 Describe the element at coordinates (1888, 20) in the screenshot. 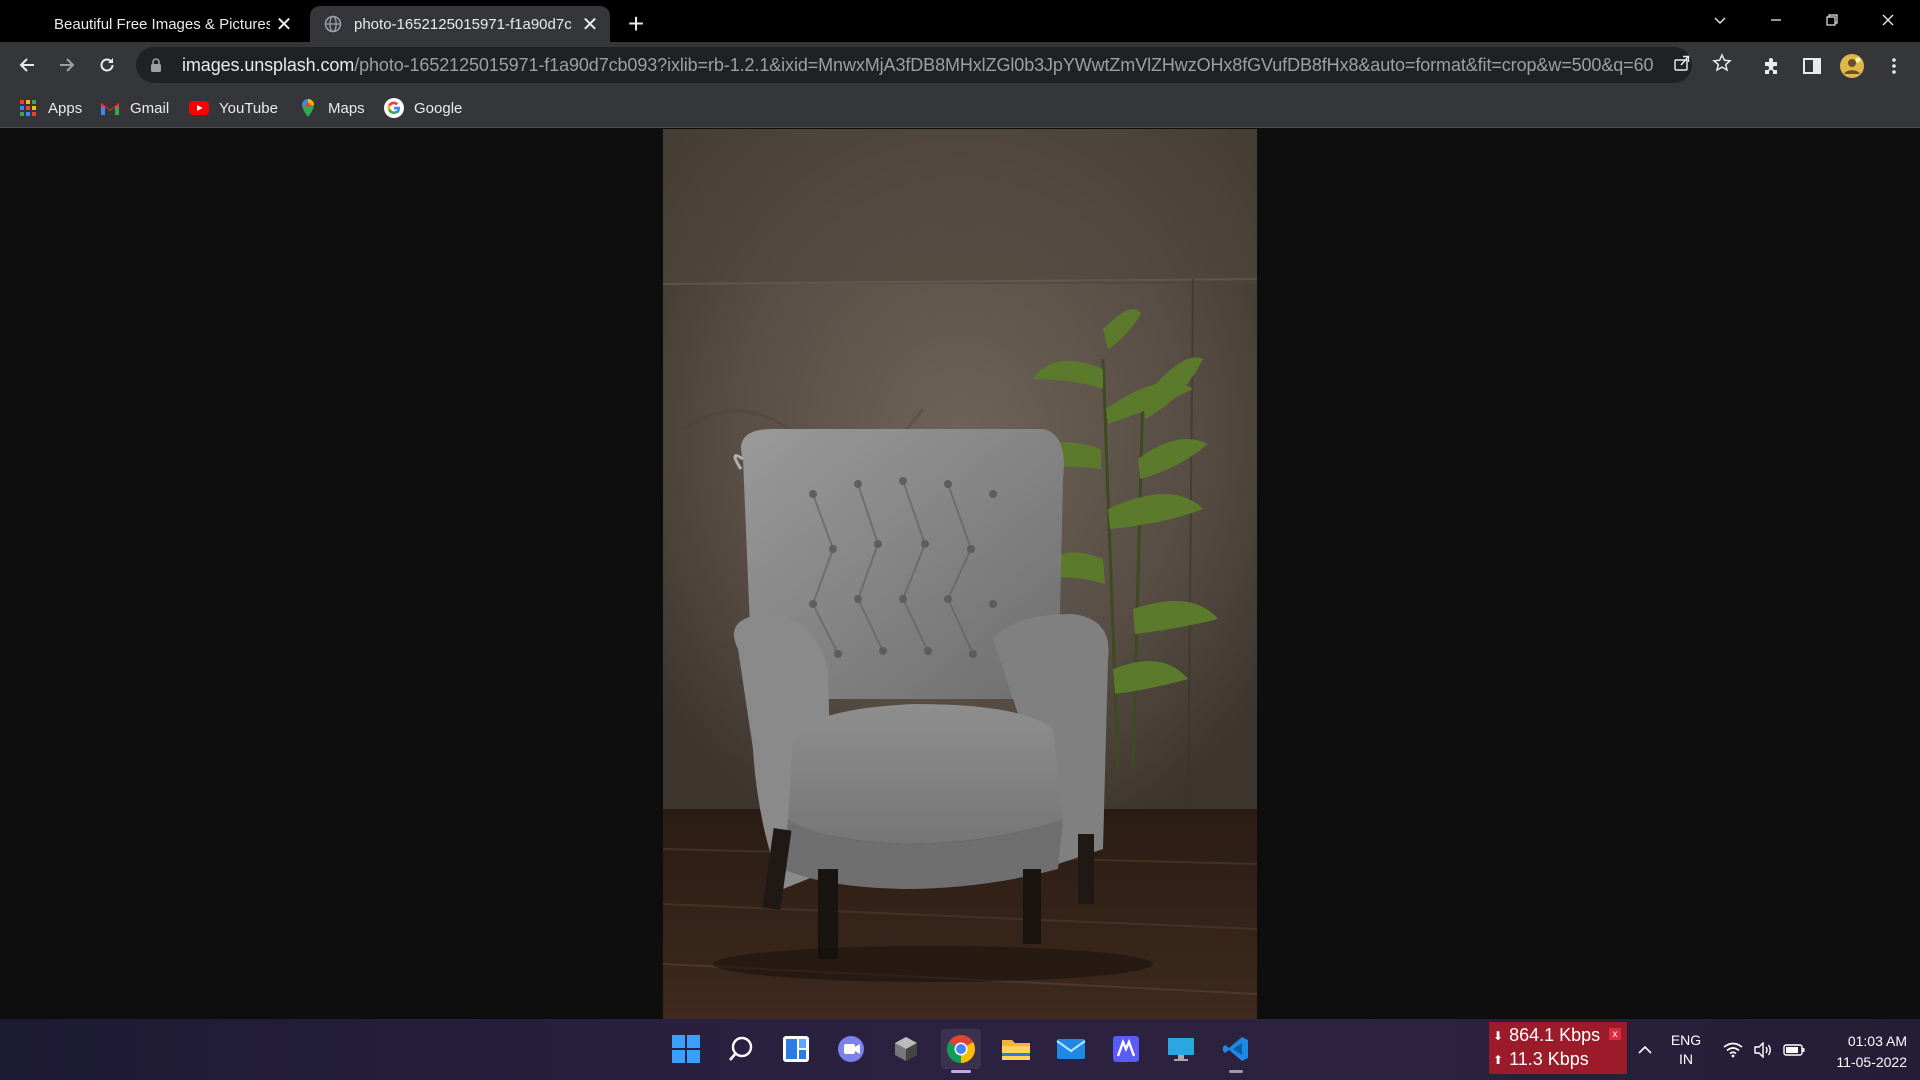

I see `close-window-button` at that location.